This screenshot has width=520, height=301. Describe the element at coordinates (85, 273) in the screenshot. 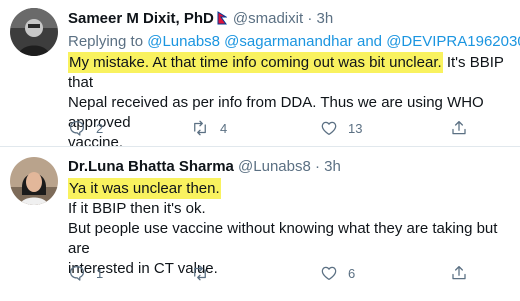

I see `reply-button: 1` at that location.